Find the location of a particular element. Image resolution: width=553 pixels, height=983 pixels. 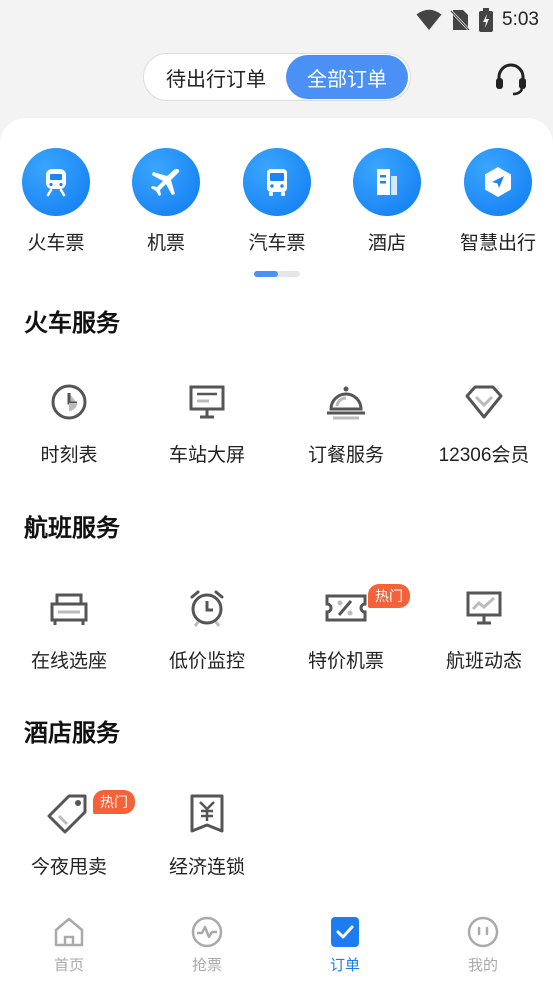

category-row: 火车票 机票 汽车票 酒店 智慧出行 is located at coordinates (276, 203).